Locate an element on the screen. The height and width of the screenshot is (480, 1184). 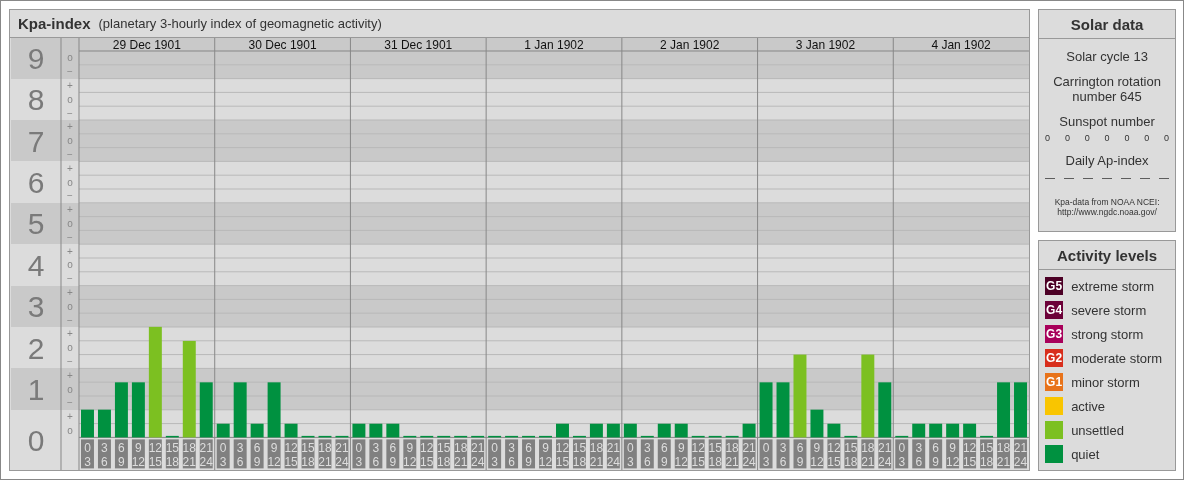
legend-swatch: G4 is located at coordinates (1054, 310).